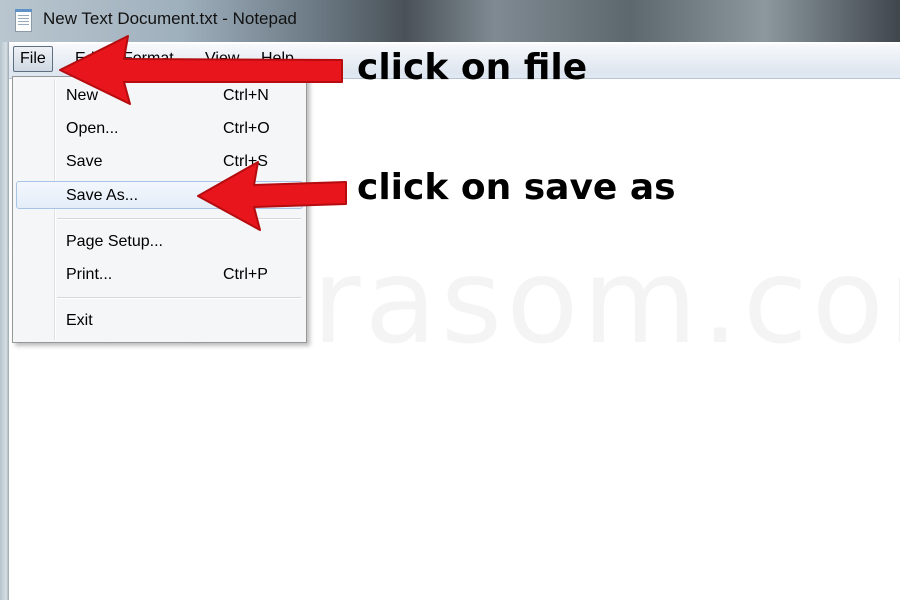  What do you see at coordinates (179, 298) in the screenshot?
I see `menu-separator` at bounding box center [179, 298].